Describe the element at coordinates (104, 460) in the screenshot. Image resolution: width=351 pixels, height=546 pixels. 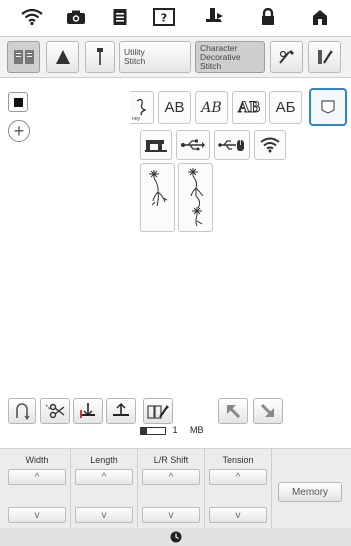
I see `length-label: Length` at that location.